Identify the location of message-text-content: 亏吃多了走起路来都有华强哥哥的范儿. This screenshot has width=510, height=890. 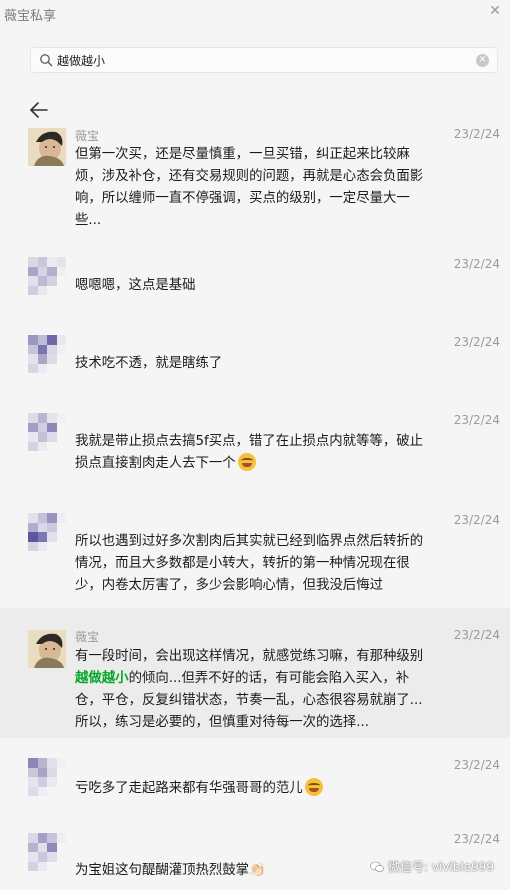
(189, 788).